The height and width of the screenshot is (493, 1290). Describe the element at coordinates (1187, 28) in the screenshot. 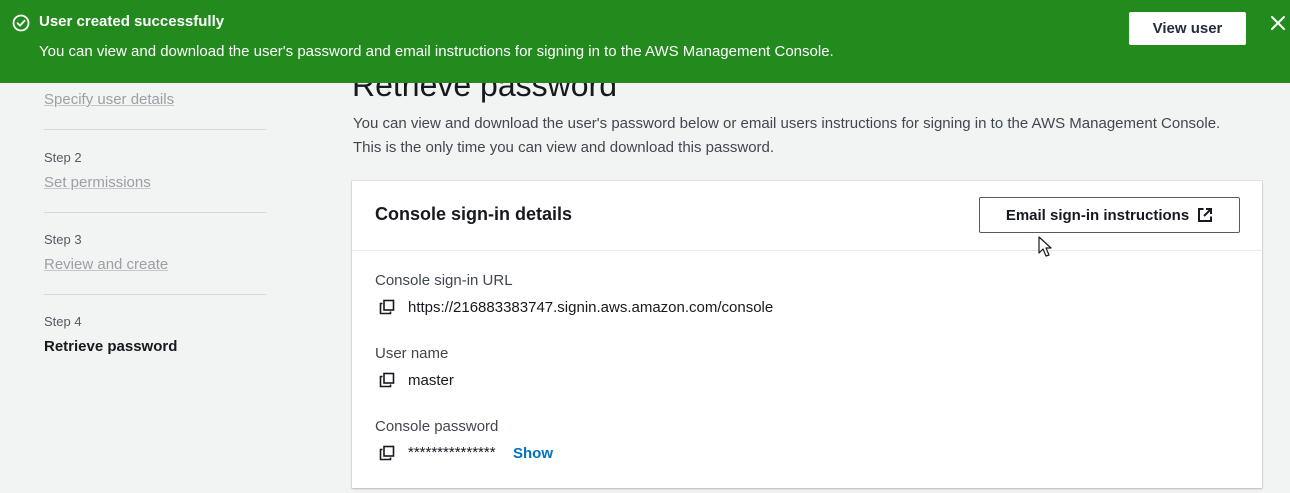

I see `view-user-button: View user` at that location.